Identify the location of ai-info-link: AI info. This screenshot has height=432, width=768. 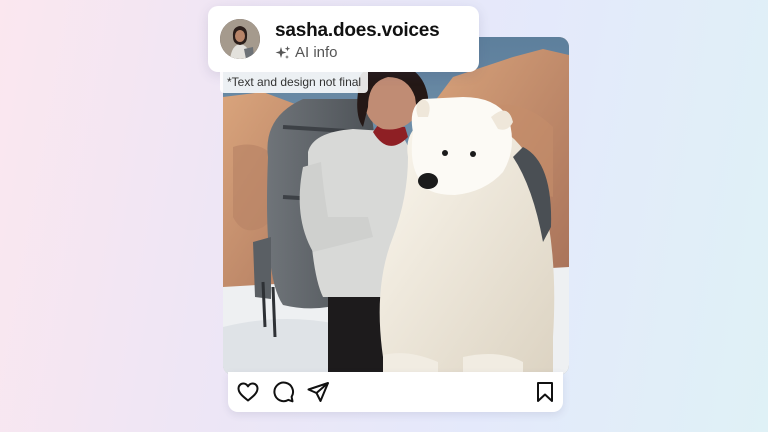
(306, 52).